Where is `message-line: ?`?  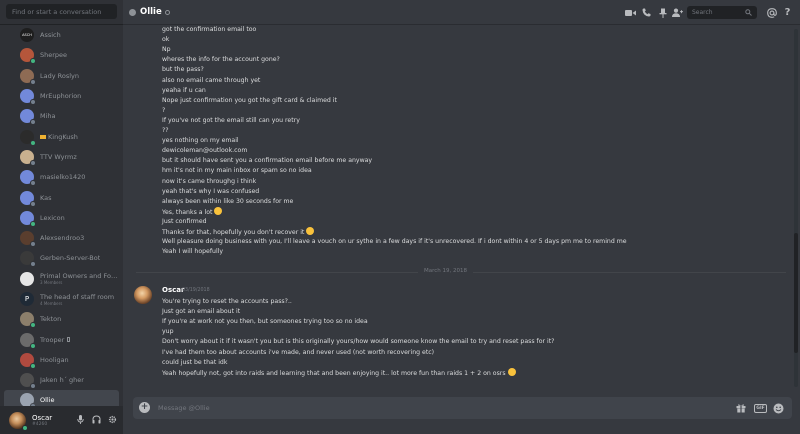
message-line: ? is located at coordinates (163, 110).